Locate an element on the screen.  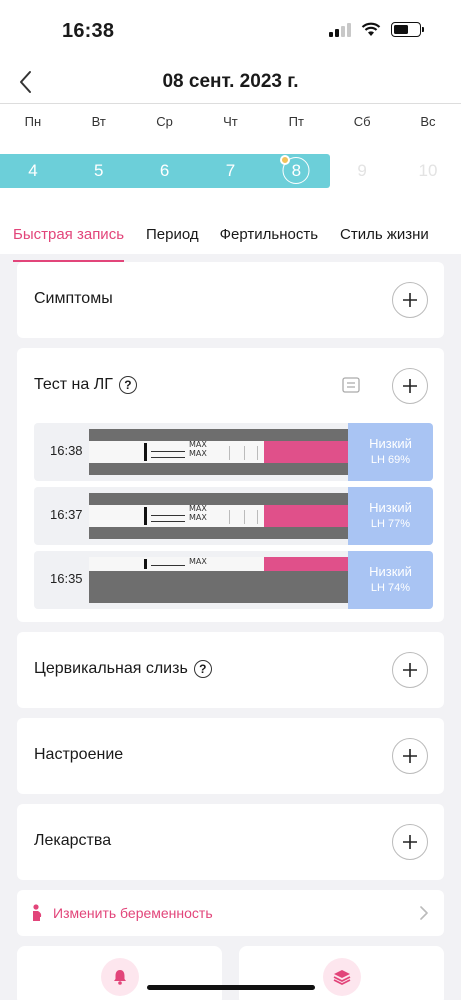
lh-percent: LH 69% is located at coordinates (390, 460).